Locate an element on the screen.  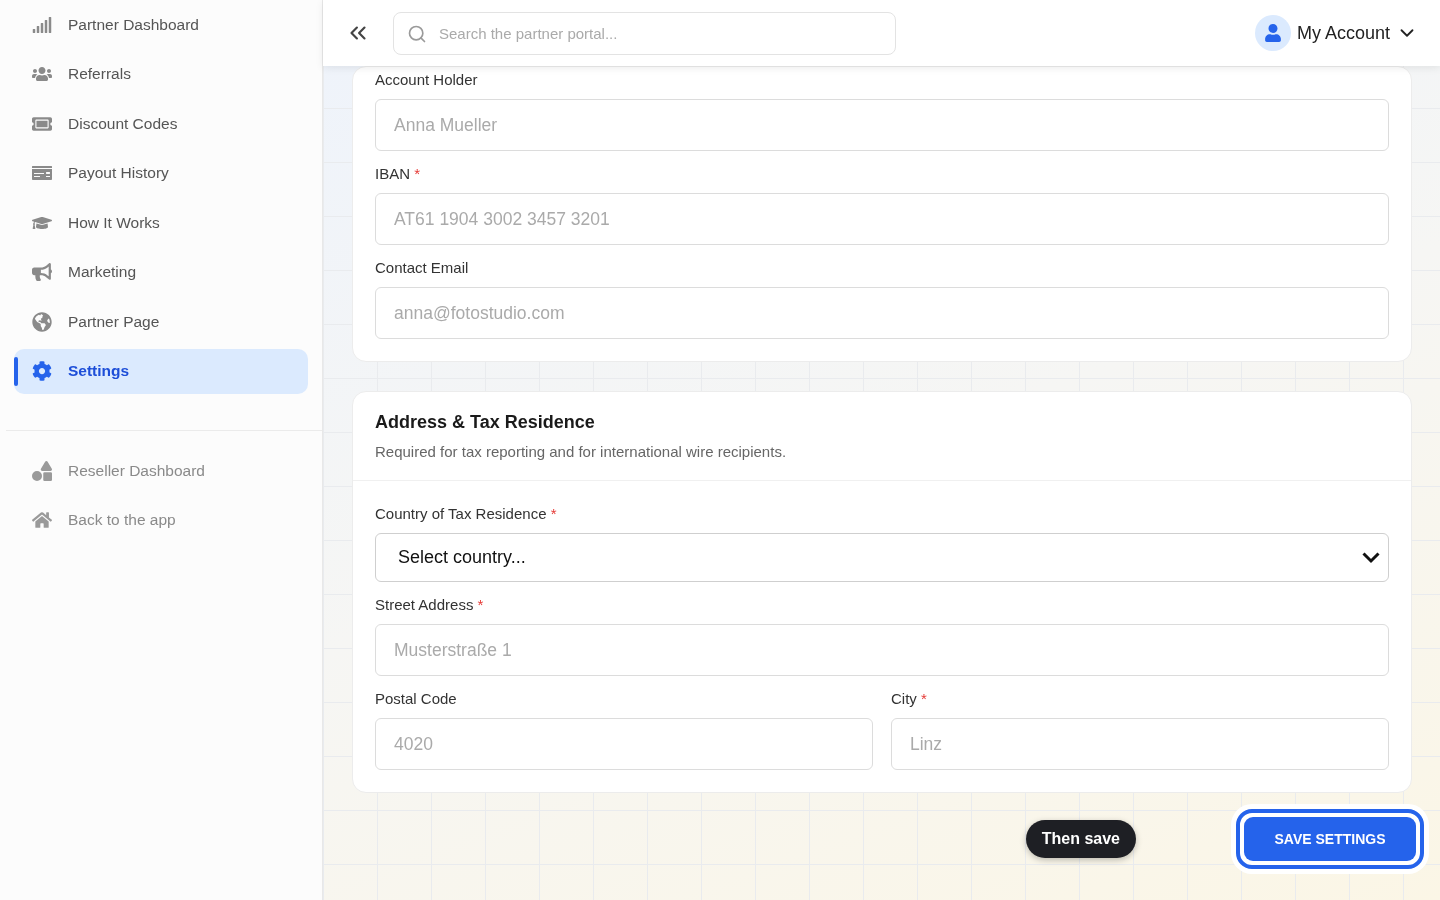
card-subtitle: Required for tax reporting and for international wire recipients. is located at coordinates (581, 451).